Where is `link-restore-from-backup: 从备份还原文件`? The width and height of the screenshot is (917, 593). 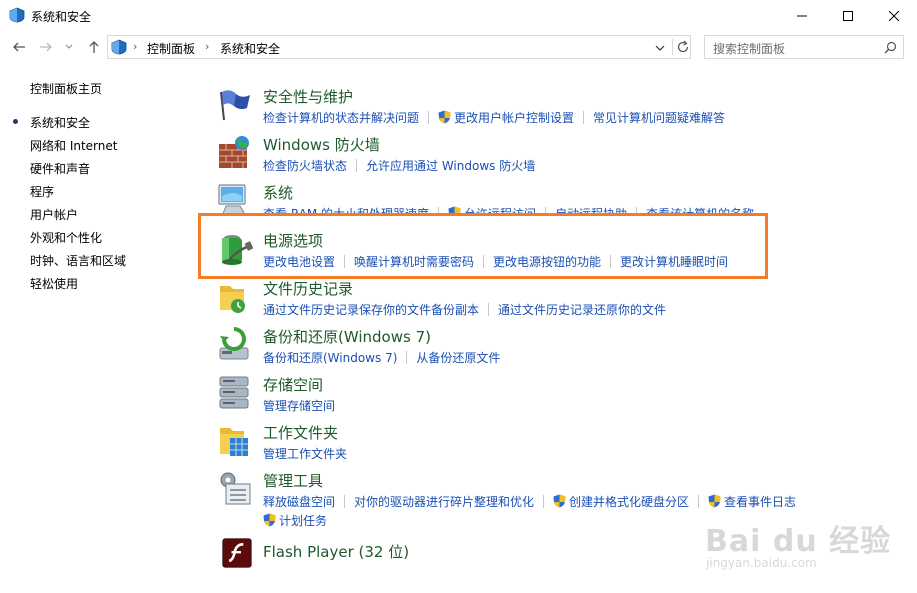
link-restore-from-backup: 从备份还原文件 is located at coordinates (458, 357).